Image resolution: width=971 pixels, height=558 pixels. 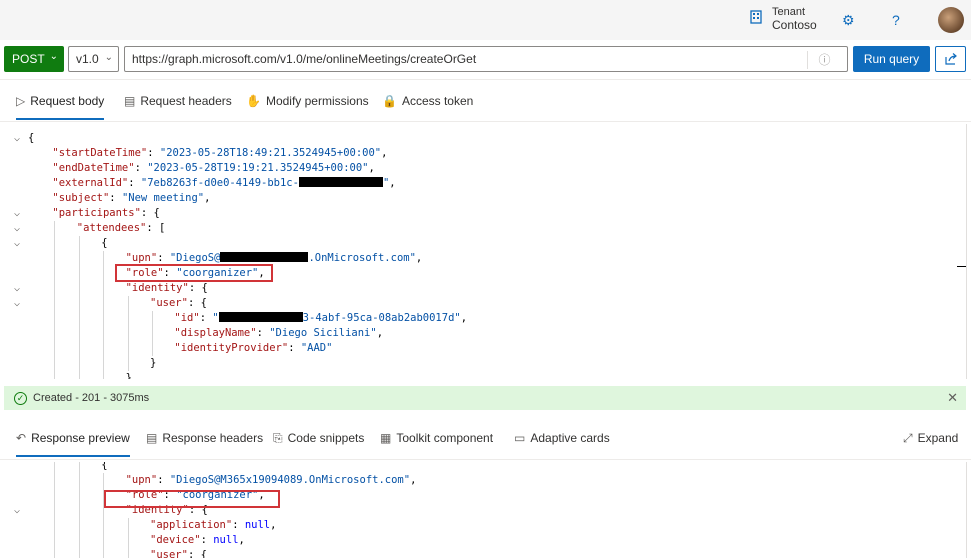 I want to click on tab-code-snippets: ⎘ Code snippets, so click(x=318, y=438).